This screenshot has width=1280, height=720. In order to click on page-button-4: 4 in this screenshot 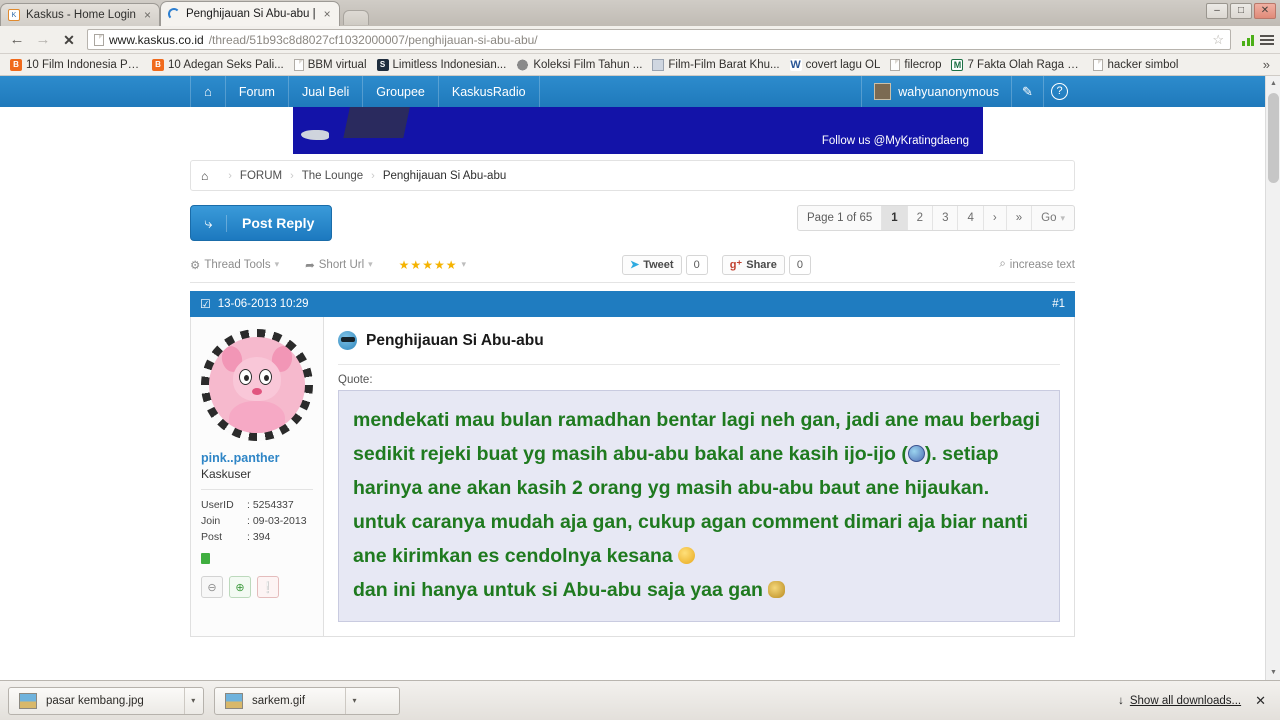, I will do `click(971, 218)`.